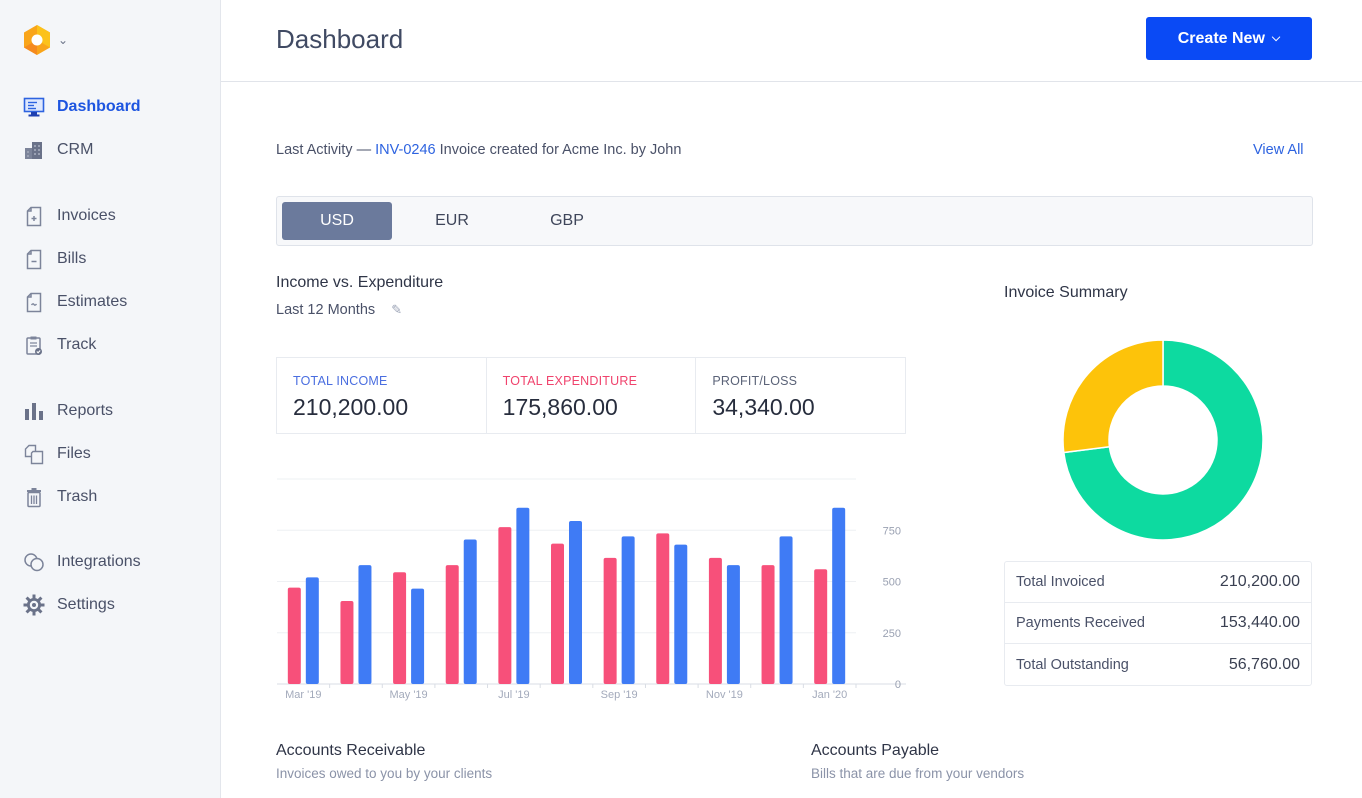  Describe the element at coordinates (99, 561) in the screenshot. I see `sidebar-item-label: Integrations` at that location.